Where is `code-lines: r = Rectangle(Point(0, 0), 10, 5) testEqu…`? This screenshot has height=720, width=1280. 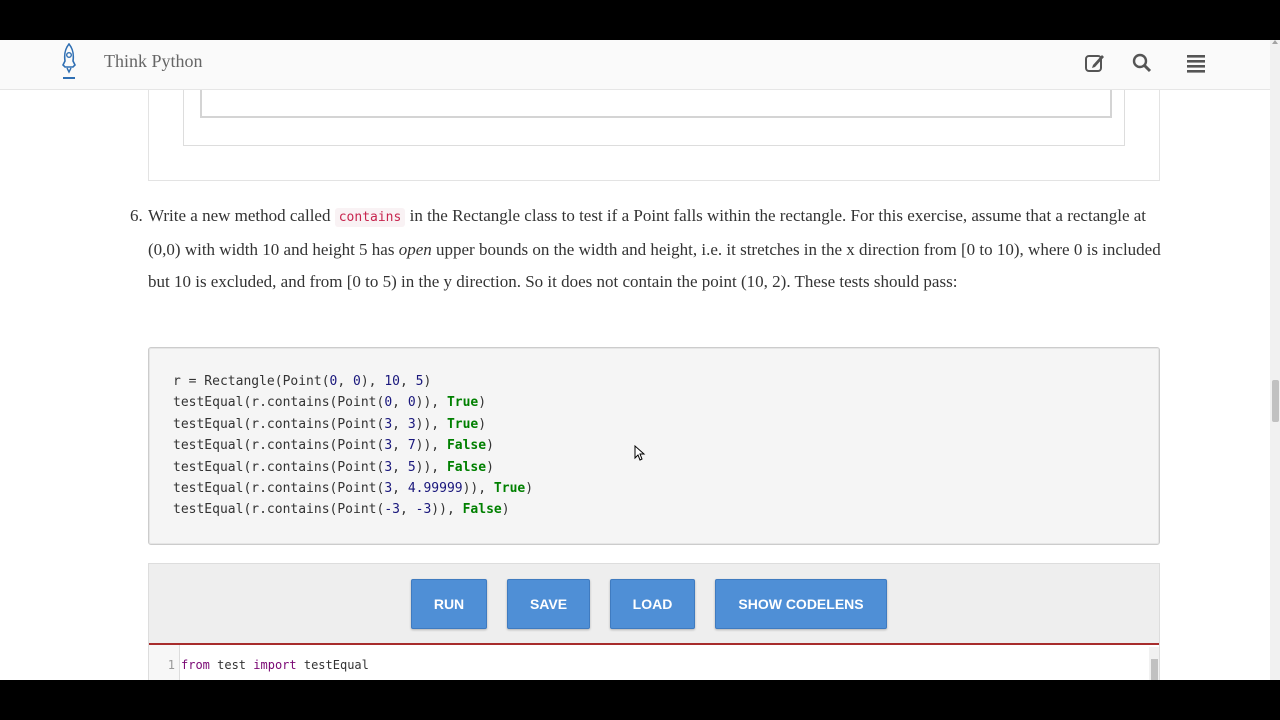
code-lines: r = Rectangle(Point(0, 0), 10, 5) testEqu… is located at coordinates (353, 446).